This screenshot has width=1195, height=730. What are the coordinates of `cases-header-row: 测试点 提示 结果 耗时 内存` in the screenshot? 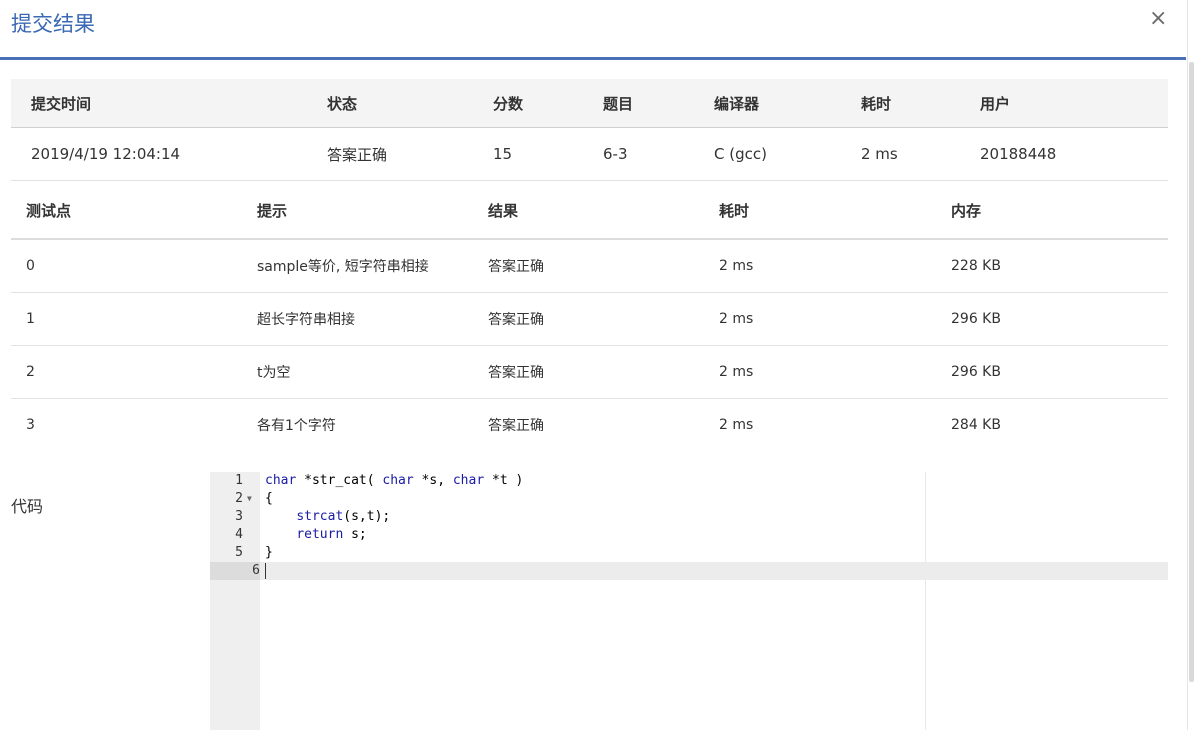 It's located at (589, 211).